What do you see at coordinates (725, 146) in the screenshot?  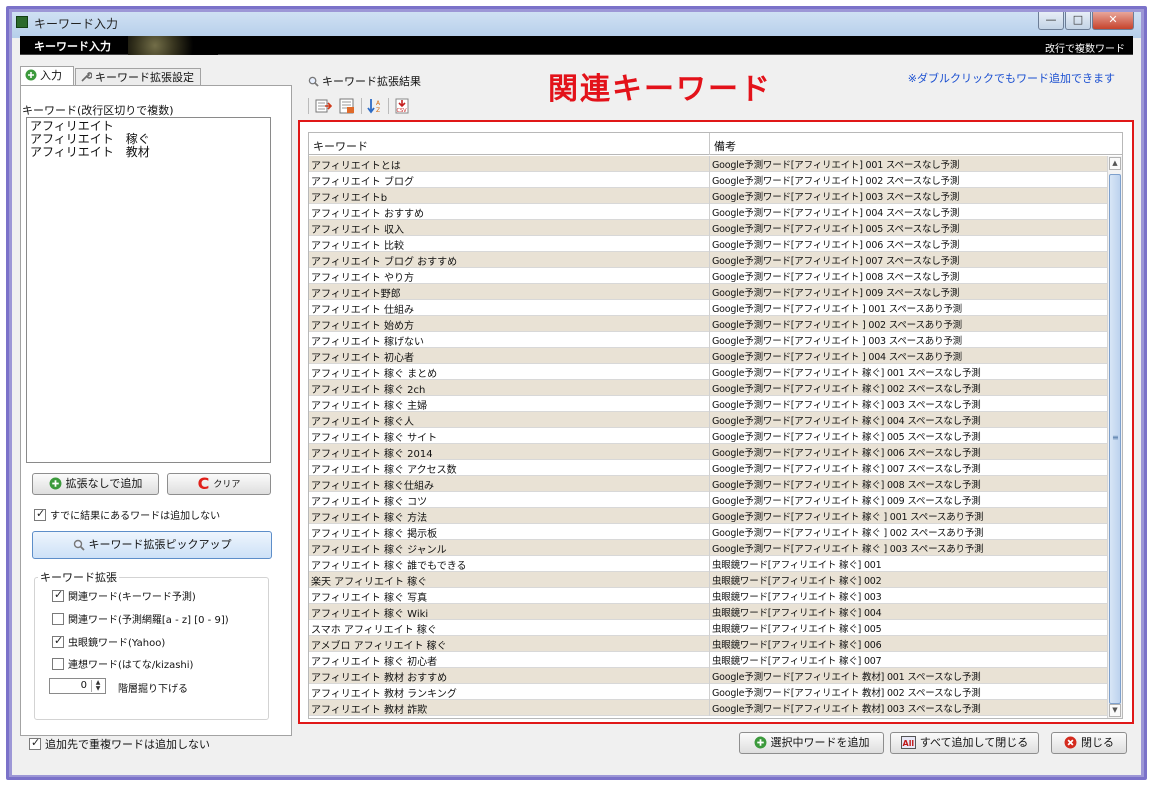 I see `column-header-note: 備考` at bounding box center [725, 146].